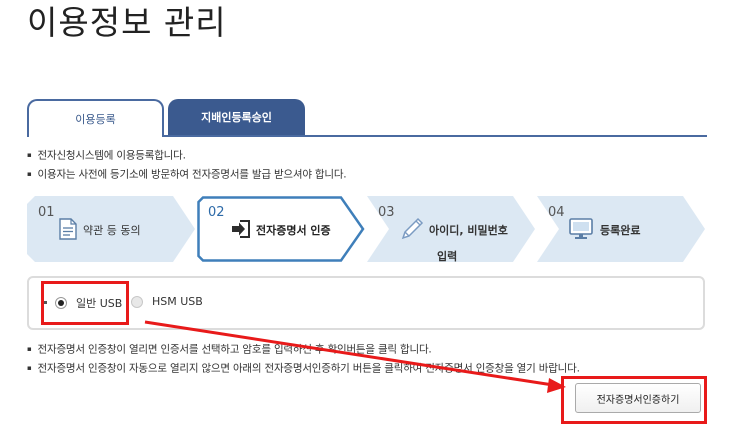  What do you see at coordinates (137, 301) in the screenshot?
I see `hsm-usb-radio` at bounding box center [137, 301].